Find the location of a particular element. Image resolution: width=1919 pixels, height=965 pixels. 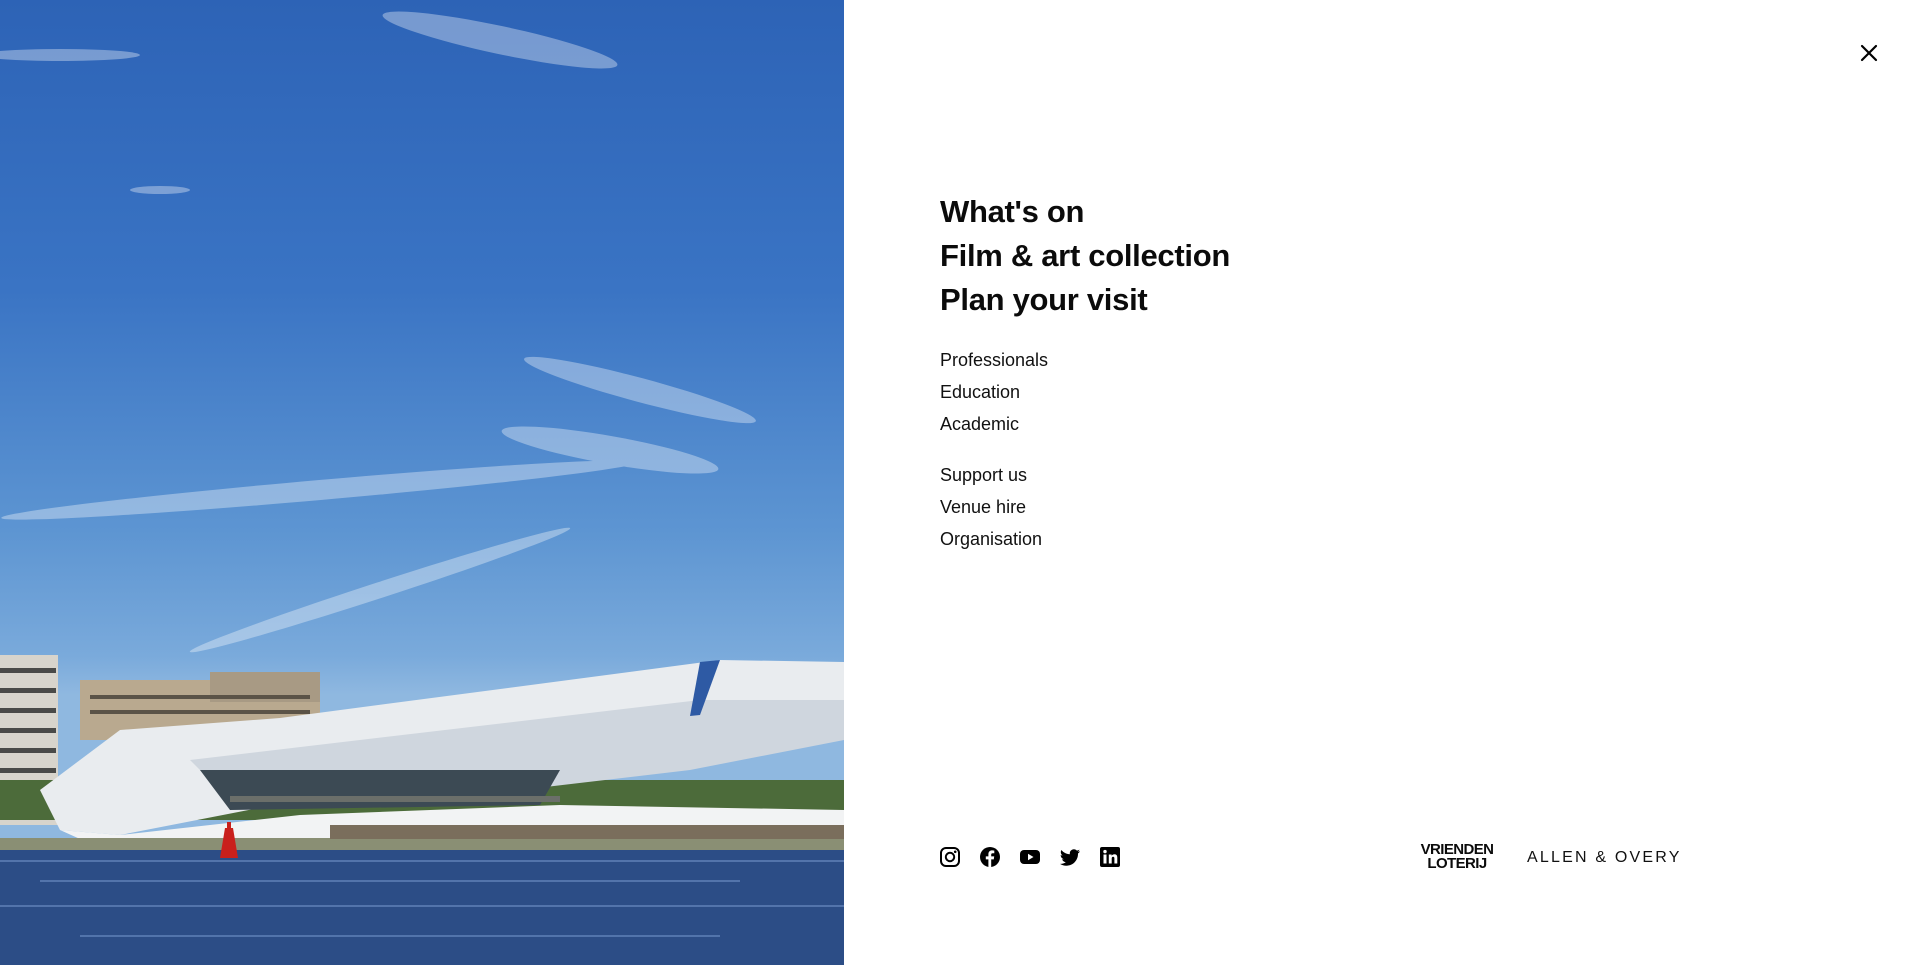

nav-whats-on: What's on is located at coordinates (1085, 212).